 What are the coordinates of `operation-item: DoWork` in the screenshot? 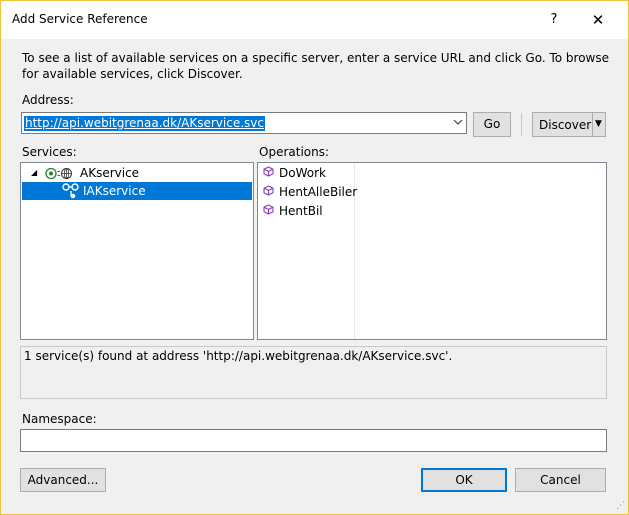 It's located at (294, 173).